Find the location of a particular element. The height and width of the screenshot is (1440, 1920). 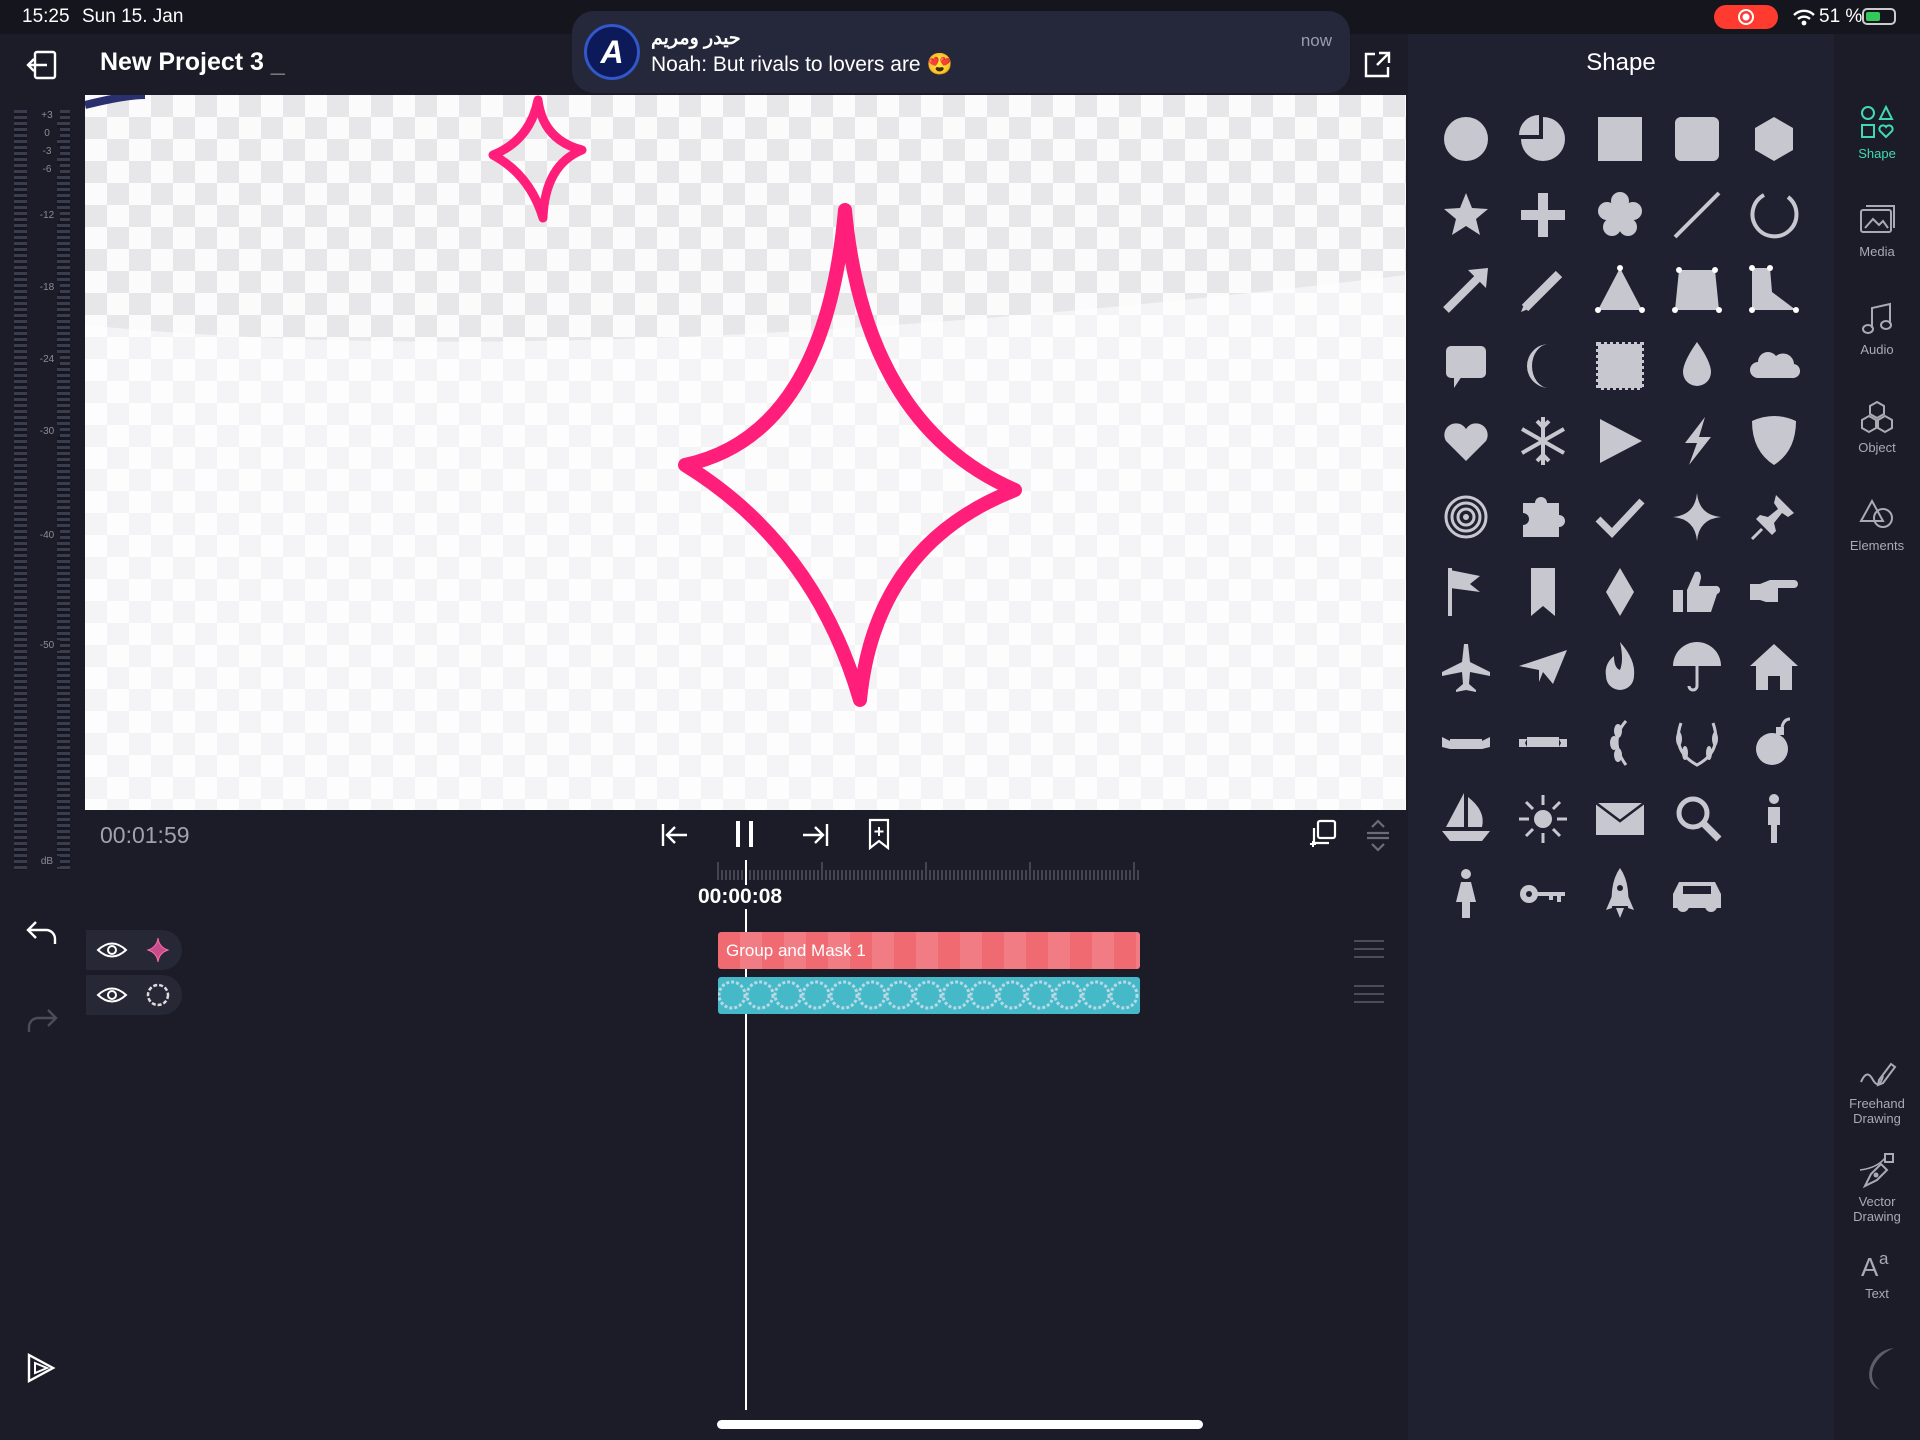

shape-item-snowflake is located at coordinates (1543, 441).